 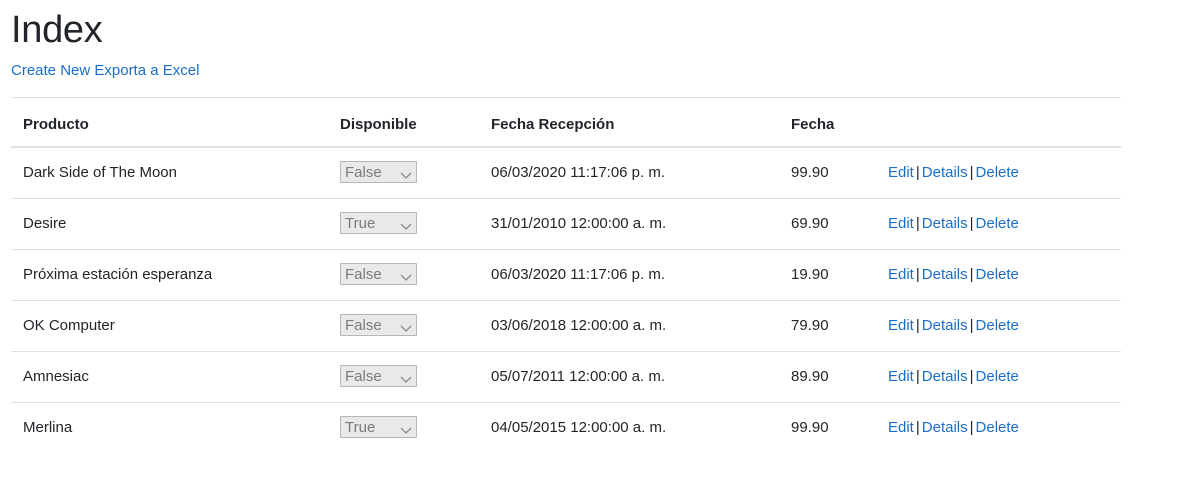 What do you see at coordinates (579, 325) in the screenshot?
I see `cell-fecha-recepcion: 03/06/2018 12:00:00 a. m.` at bounding box center [579, 325].